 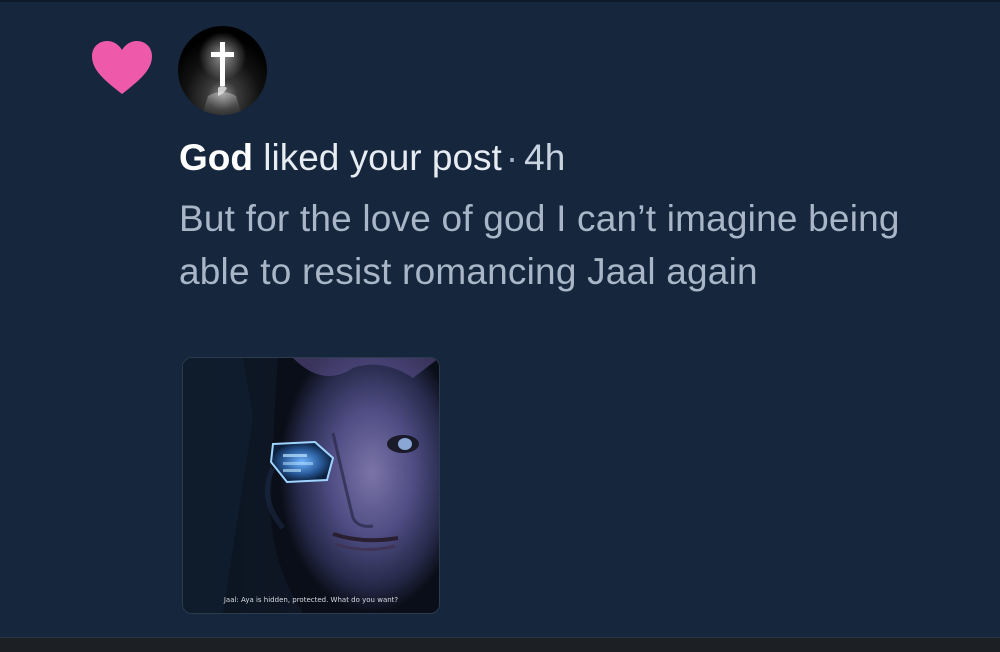 What do you see at coordinates (544, 157) in the screenshot?
I see `timestamp: 4h` at bounding box center [544, 157].